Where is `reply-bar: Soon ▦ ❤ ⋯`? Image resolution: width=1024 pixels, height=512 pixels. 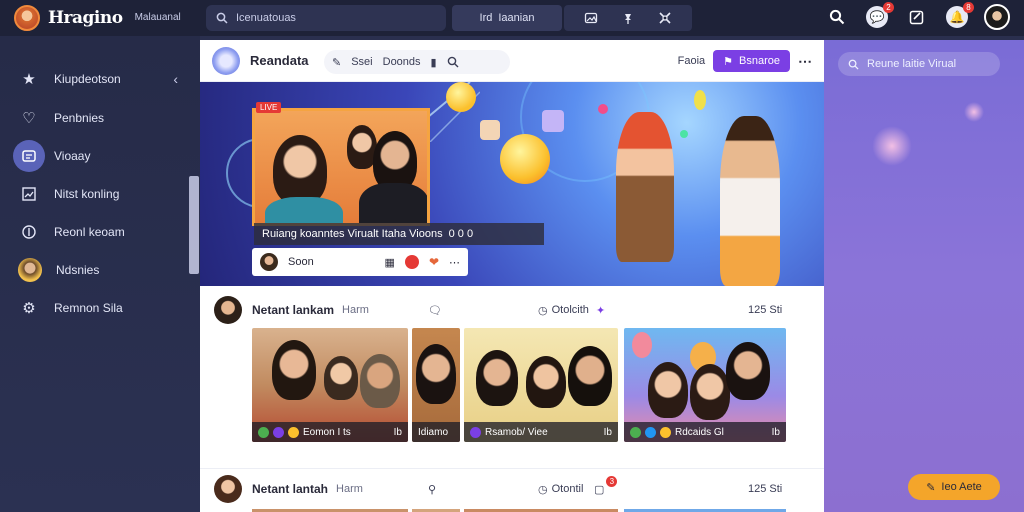 reply-bar: Soon ▦ ❤ ⋯ is located at coordinates (360, 262).